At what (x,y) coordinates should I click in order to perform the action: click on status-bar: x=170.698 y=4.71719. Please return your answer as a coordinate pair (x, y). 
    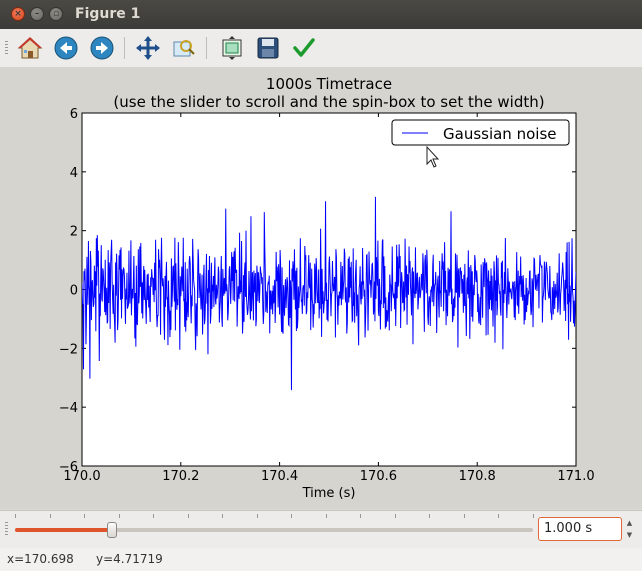
    Looking at the image, I should click on (321, 559).